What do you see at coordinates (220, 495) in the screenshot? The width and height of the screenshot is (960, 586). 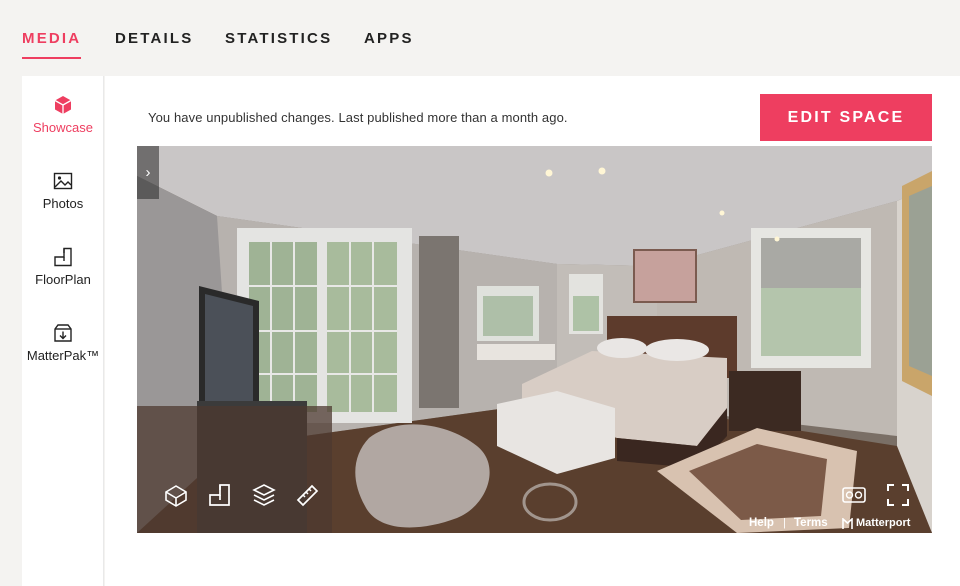 I see `floorplan-view-icon` at bounding box center [220, 495].